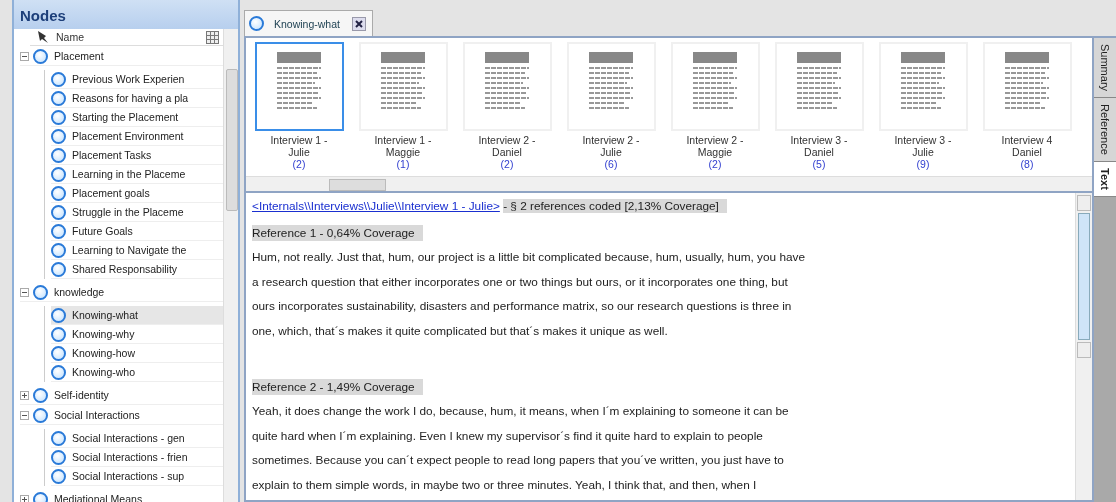 Image resolution: width=1116 pixels, height=502 pixels. Describe the element at coordinates (137, 372) in the screenshot. I see `tree-node: Knowing-who` at that location.